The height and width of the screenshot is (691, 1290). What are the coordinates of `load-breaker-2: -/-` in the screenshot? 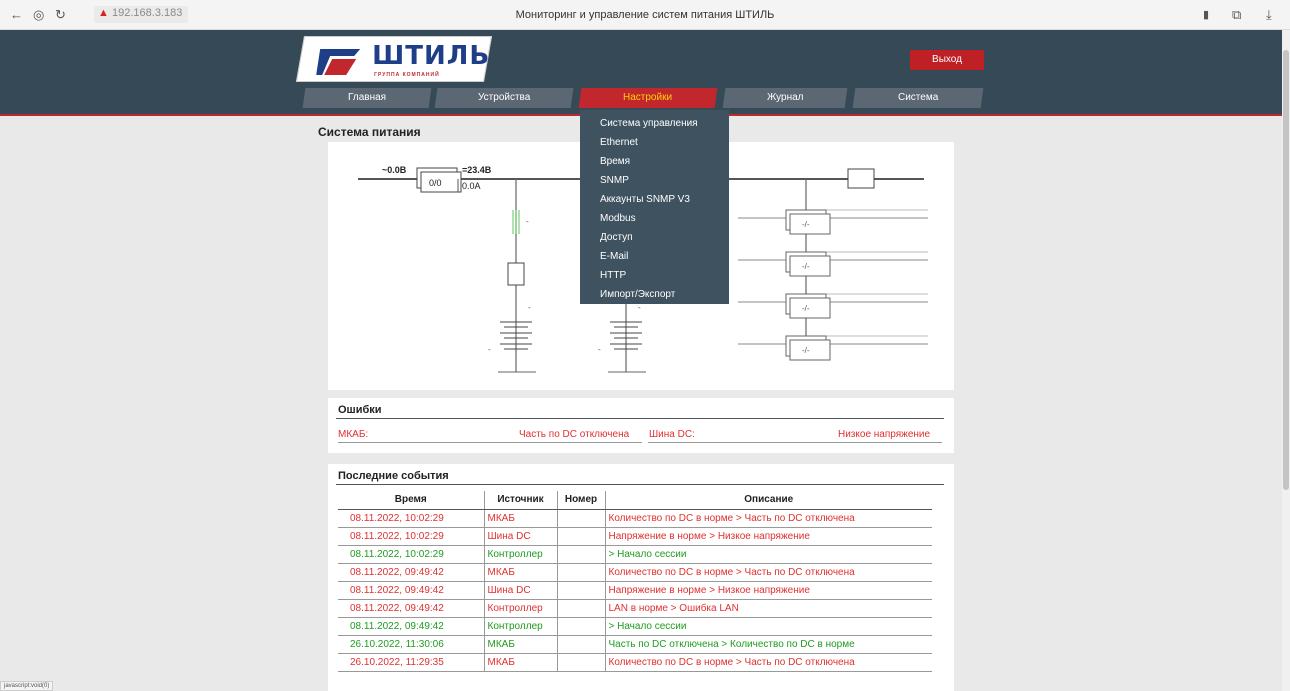 It's located at (833, 264).